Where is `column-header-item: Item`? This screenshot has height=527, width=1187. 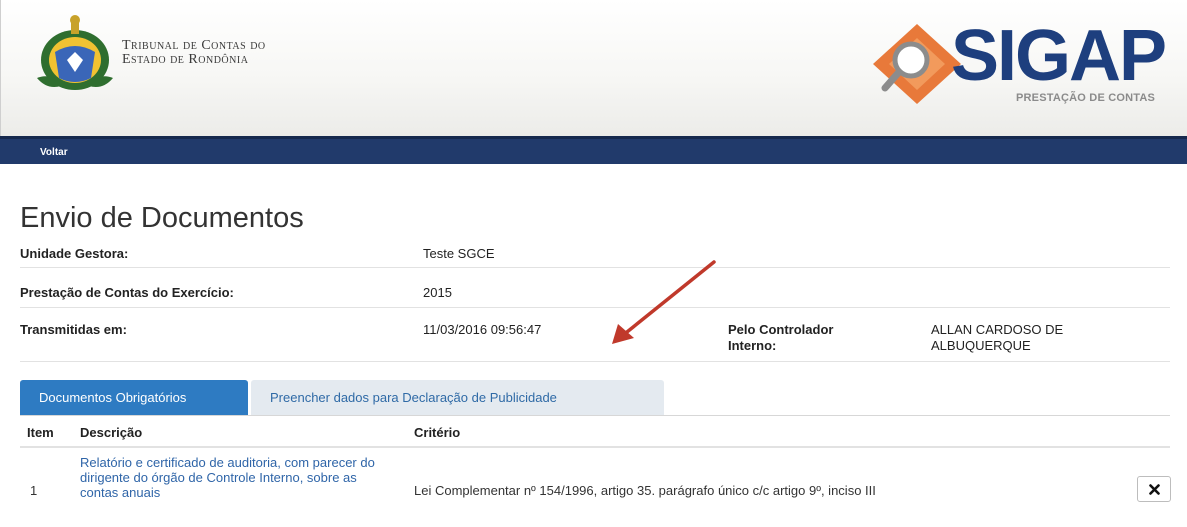
column-header-item: Item is located at coordinates (40, 432).